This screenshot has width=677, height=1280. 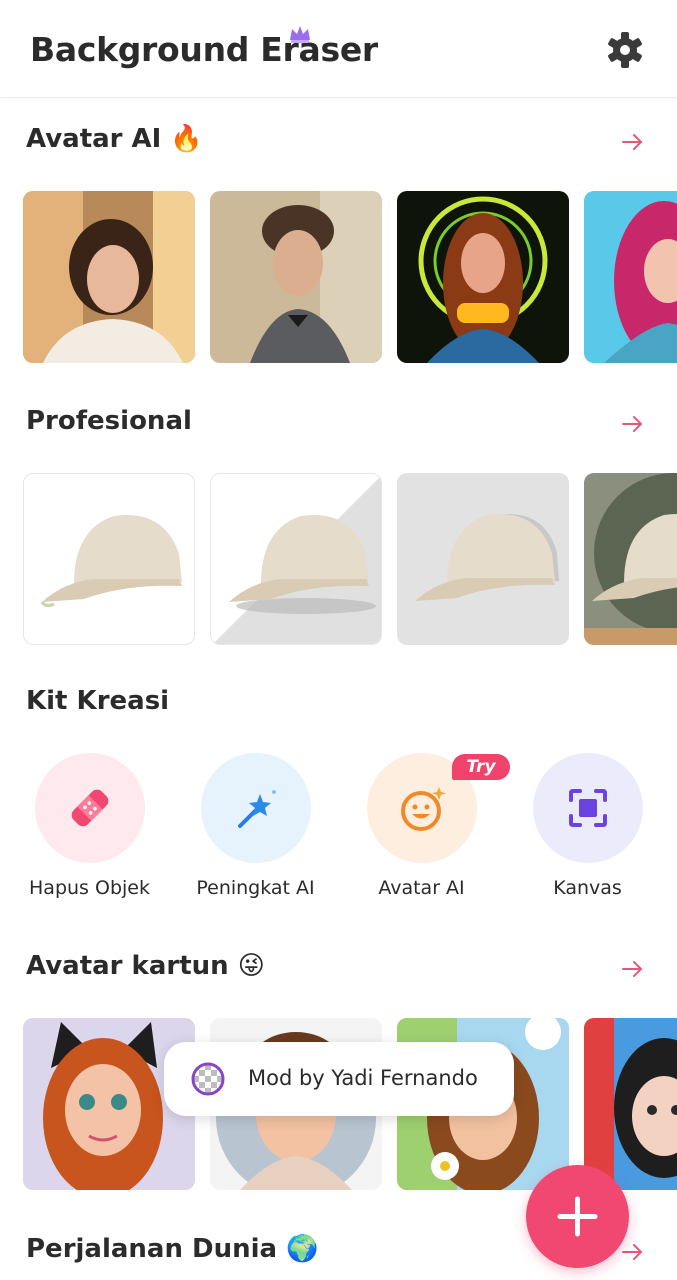 I want to click on top-app-bar: Background Eraser, so click(x=338, y=49).